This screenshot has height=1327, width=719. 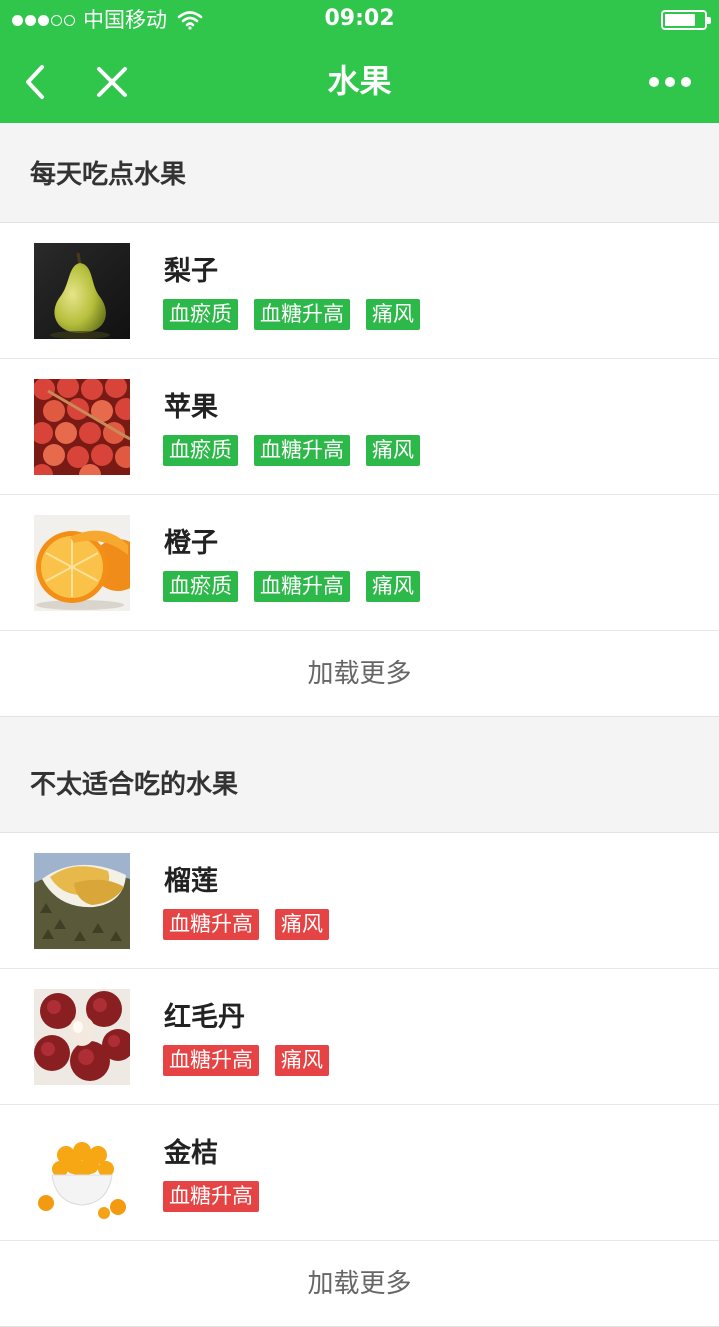 What do you see at coordinates (359, 563) in the screenshot?
I see `list-item: 橙子 血瘀质 血糖升高 痛风` at bounding box center [359, 563].